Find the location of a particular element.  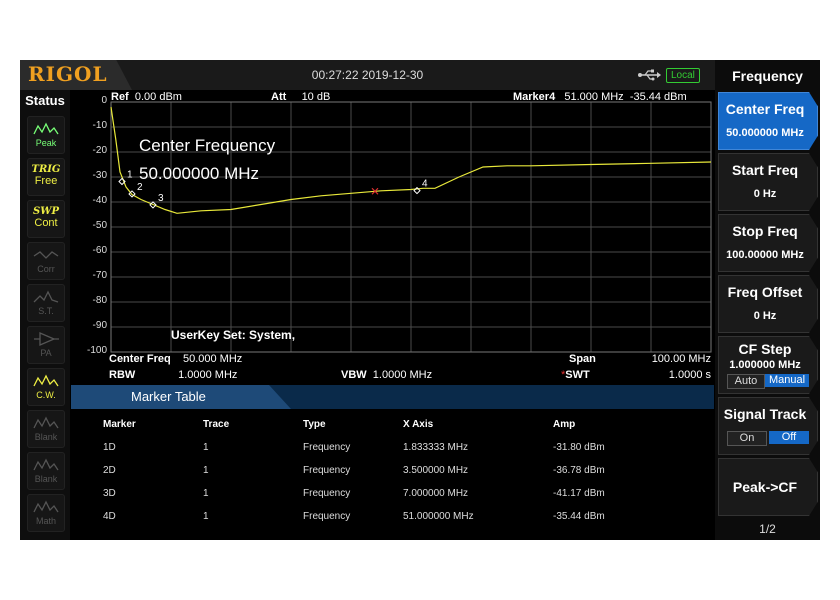

status-corr-label: Corr is located at coordinates (46, 269).